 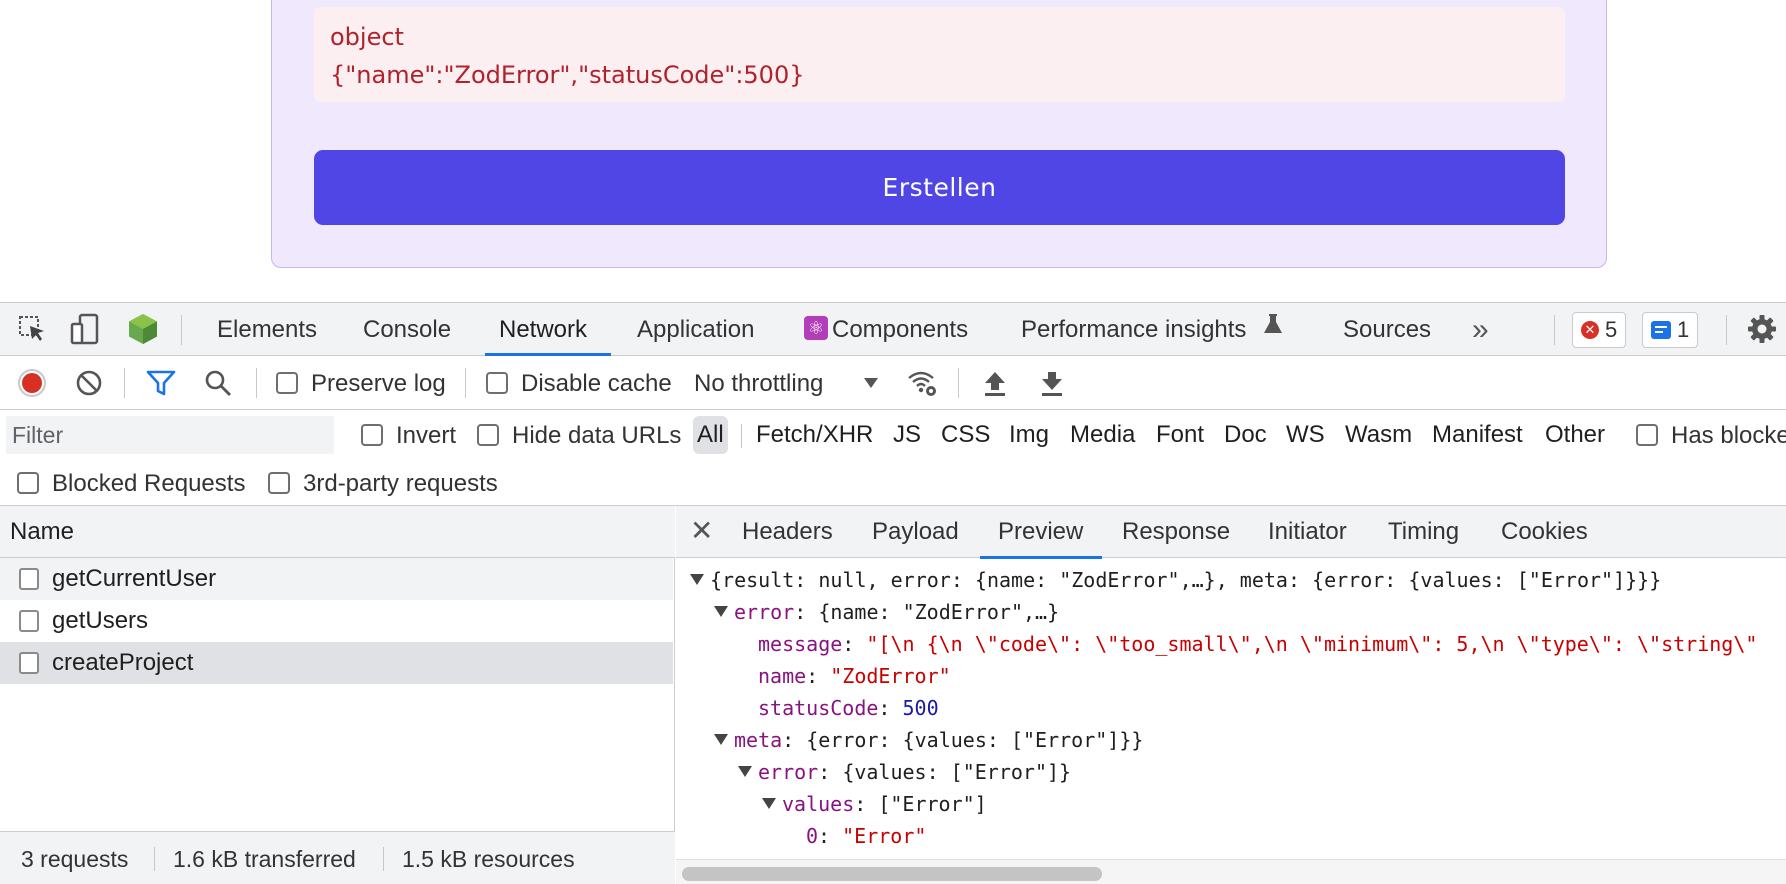 What do you see at coordinates (710, 435) in the screenshot?
I see `type-filter-all: All` at bounding box center [710, 435].